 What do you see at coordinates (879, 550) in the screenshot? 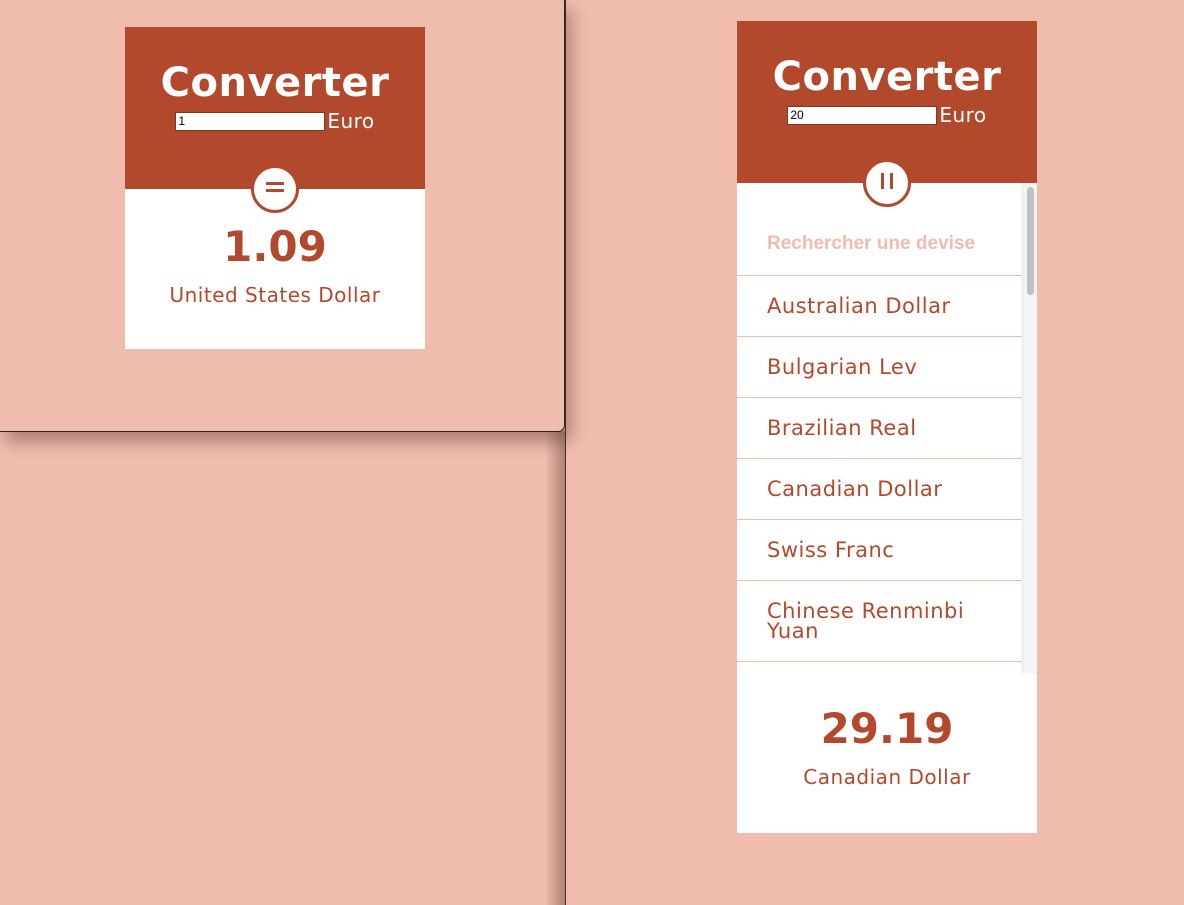
I see `currency-option: Swiss Franc` at bounding box center [879, 550].